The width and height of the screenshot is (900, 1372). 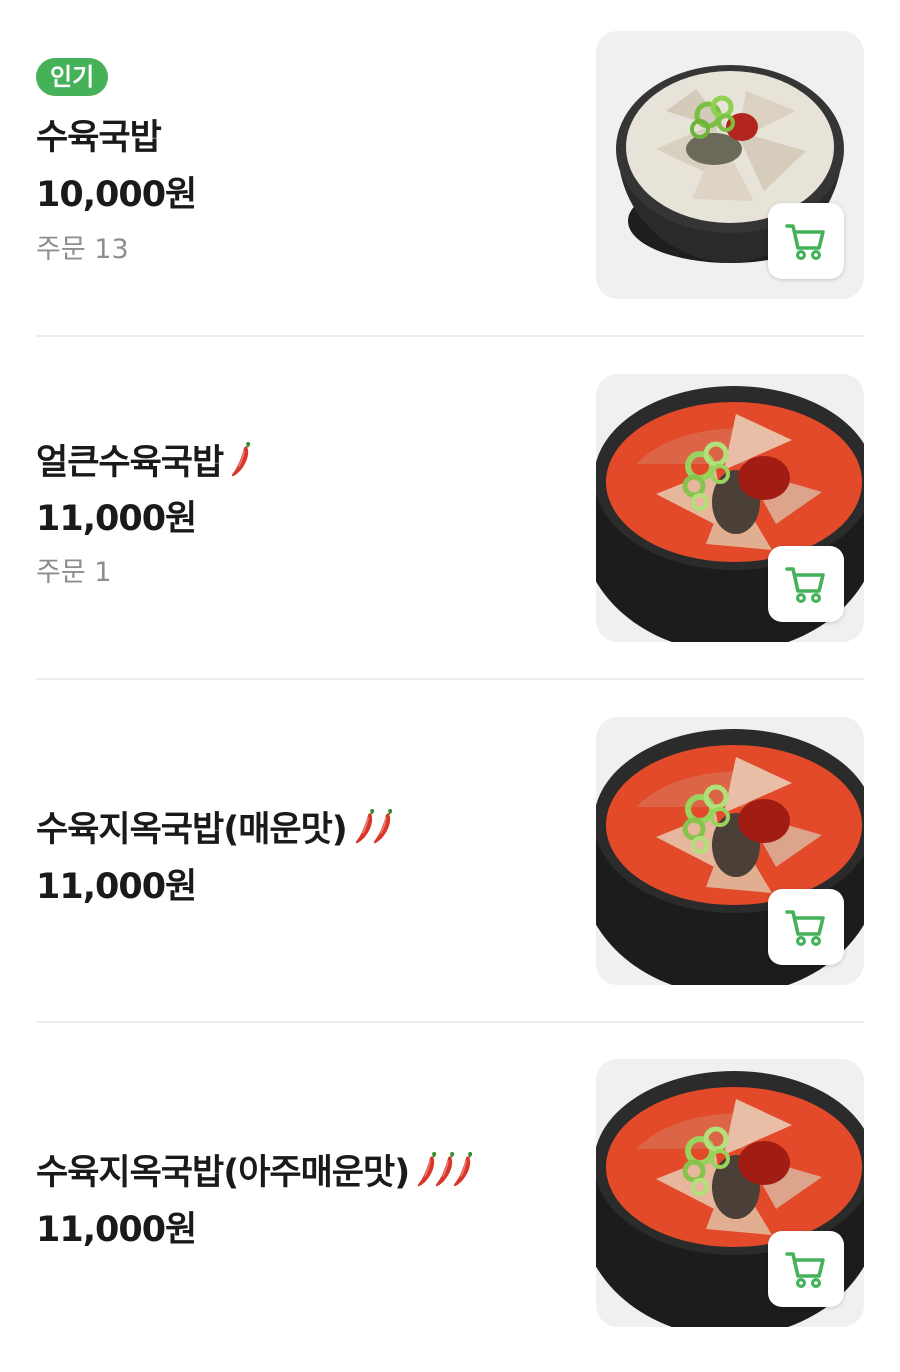 I want to click on menu-item-name-row: 수육국밥, so click(x=99, y=134).